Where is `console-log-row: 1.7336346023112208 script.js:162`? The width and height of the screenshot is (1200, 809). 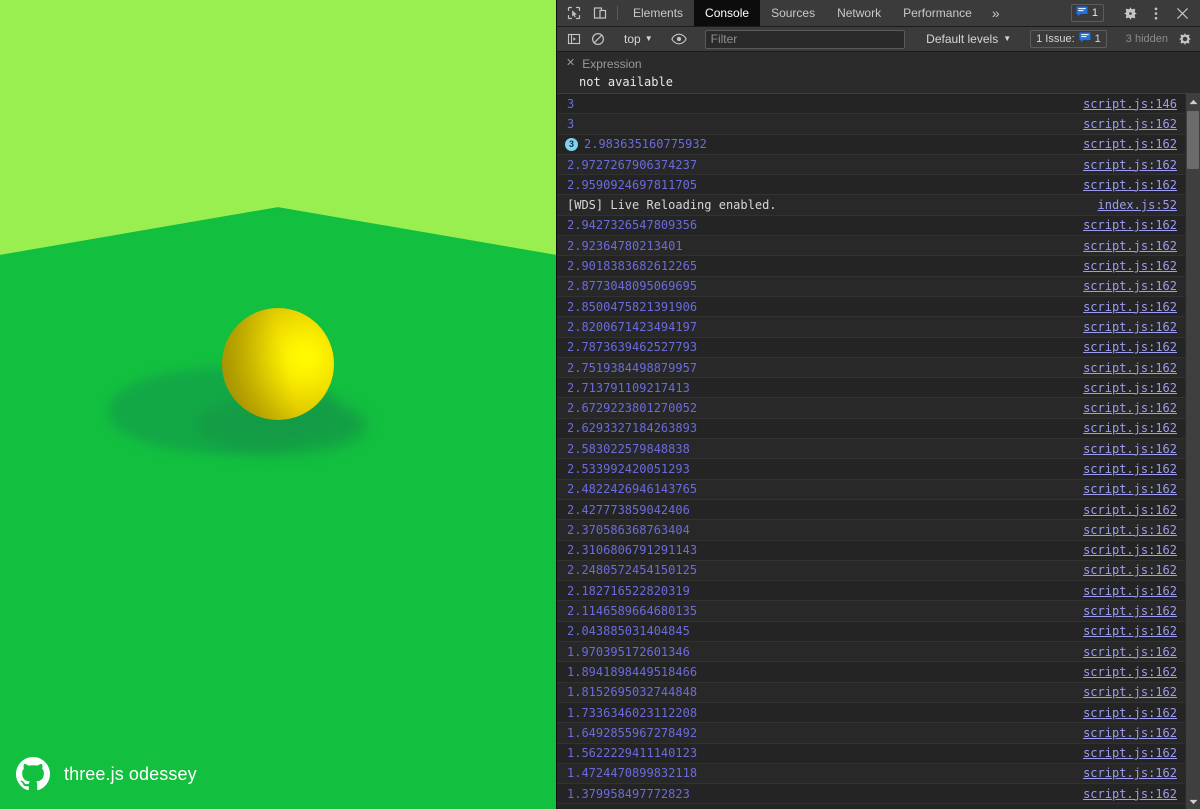
console-log-row: 1.7336346023112208 script.js:162 is located at coordinates (871, 713).